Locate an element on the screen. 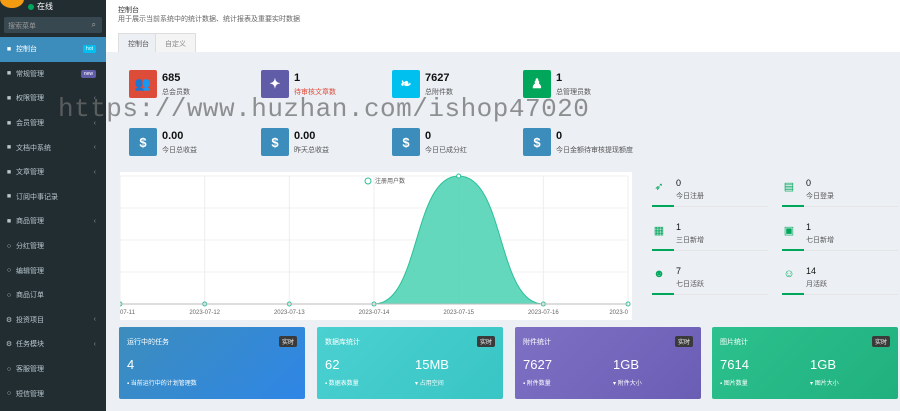 The height and width of the screenshot is (411, 900). stat-value: 685 is located at coordinates (171, 77).